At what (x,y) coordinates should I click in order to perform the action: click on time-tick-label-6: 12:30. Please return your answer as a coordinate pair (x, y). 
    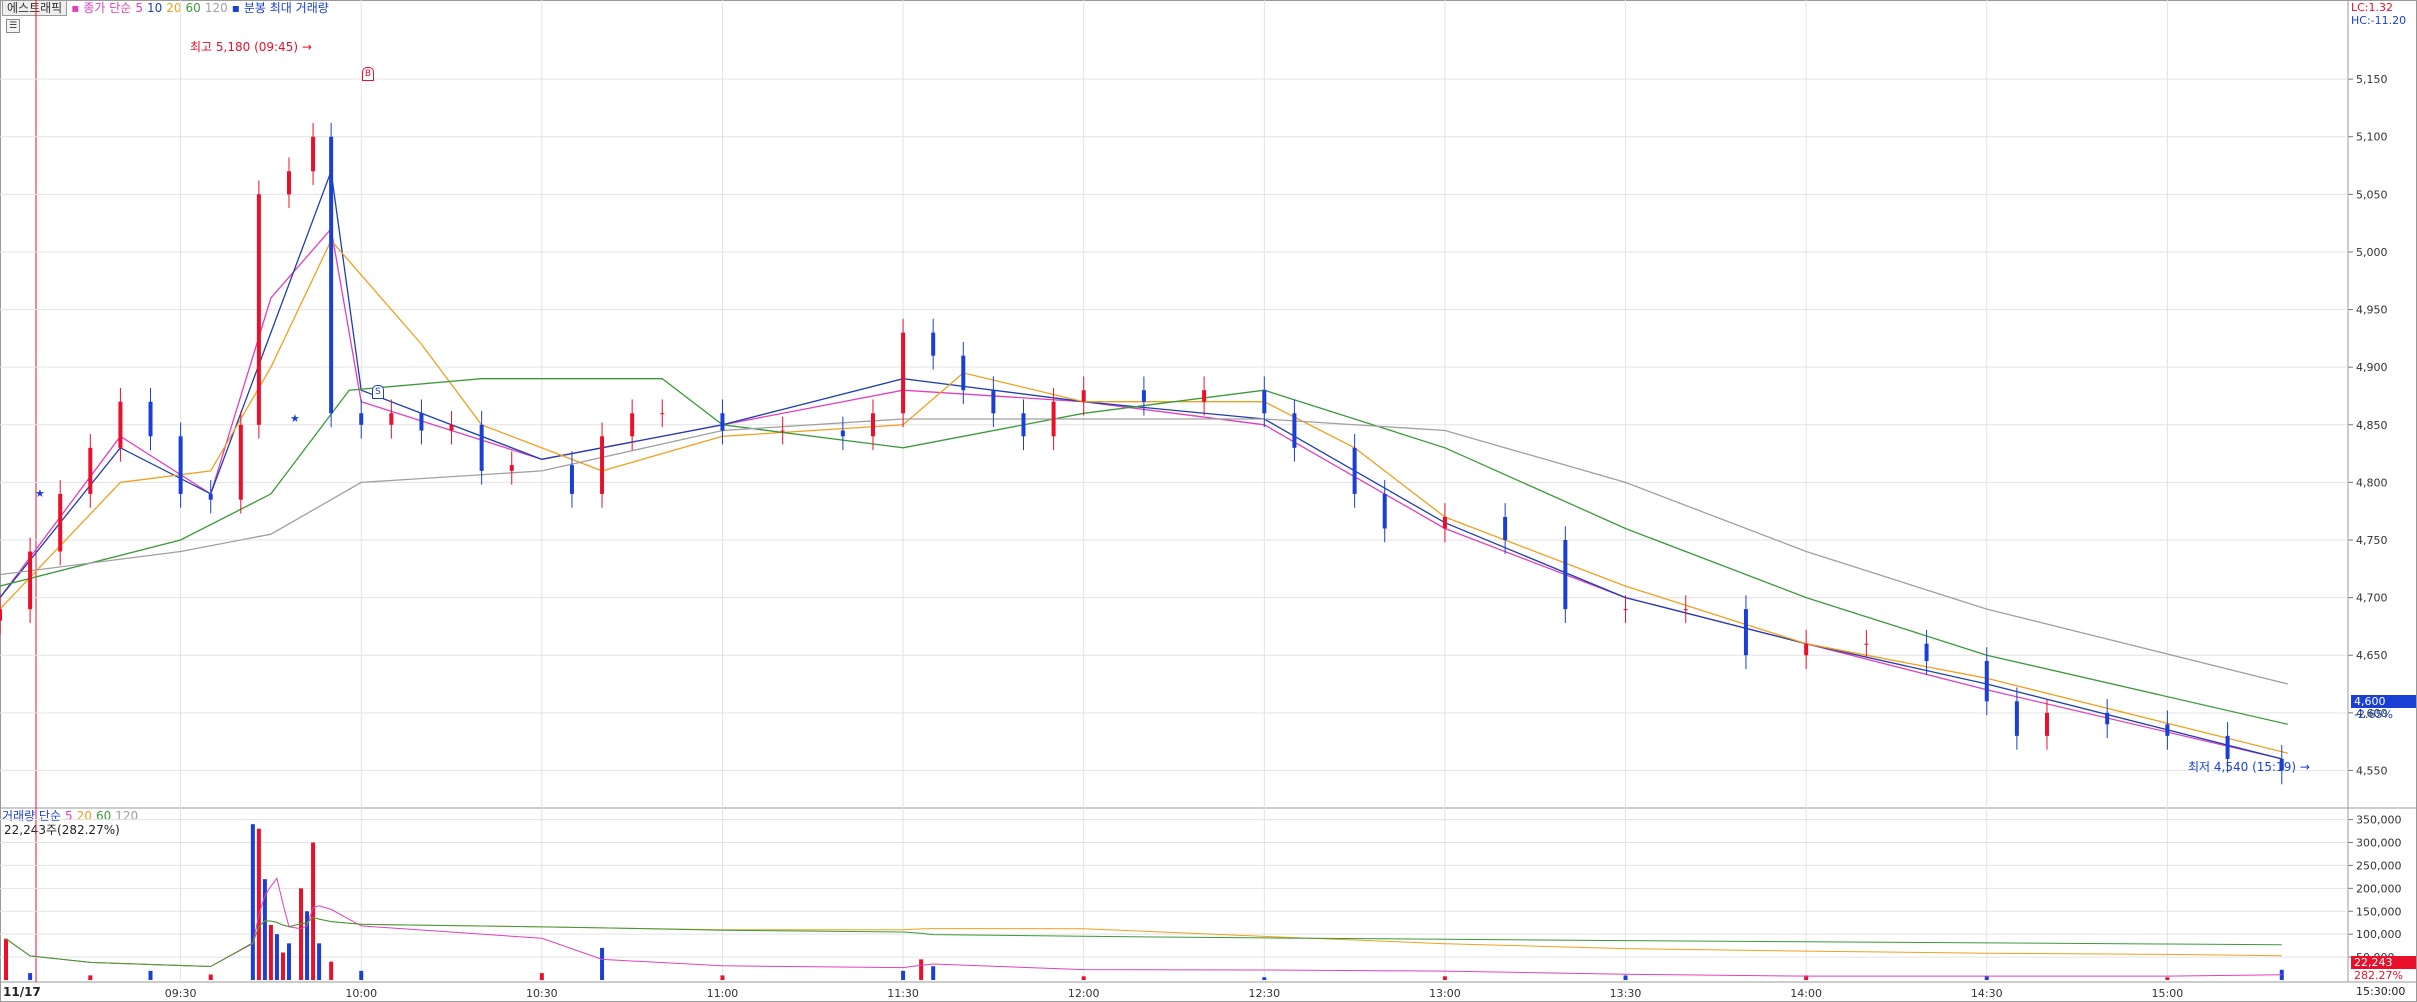
    Looking at the image, I should click on (1264, 993).